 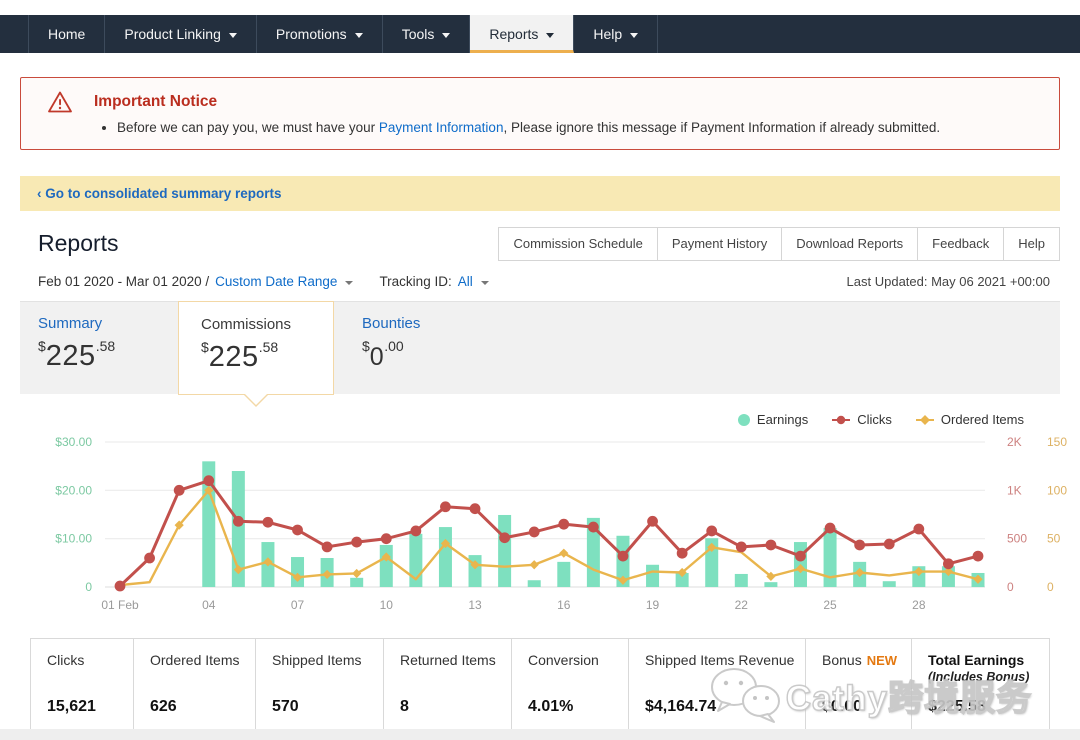 I want to click on nav-item-tools: Tools, so click(x=427, y=34).